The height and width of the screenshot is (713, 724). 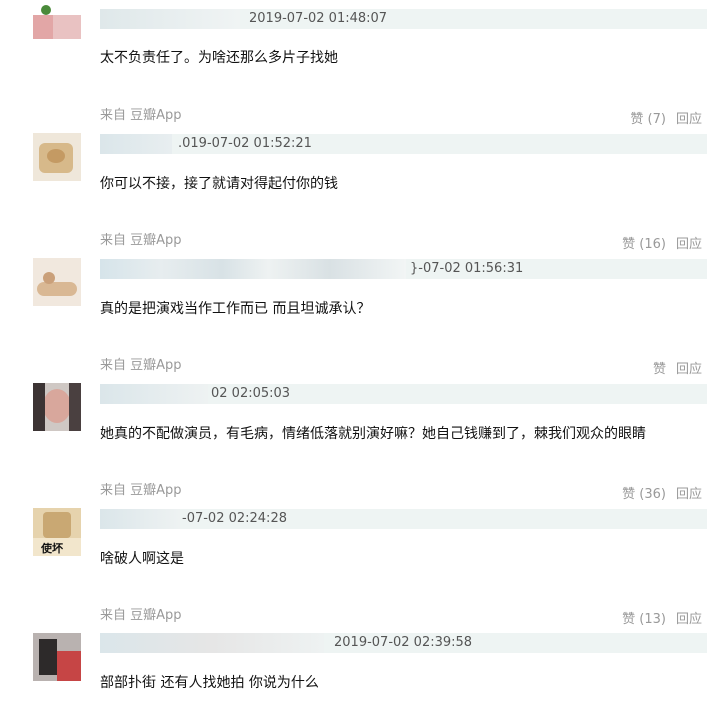 I want to click on comment-actions: 赞 (13) 回应, so click(x=662, y=617).